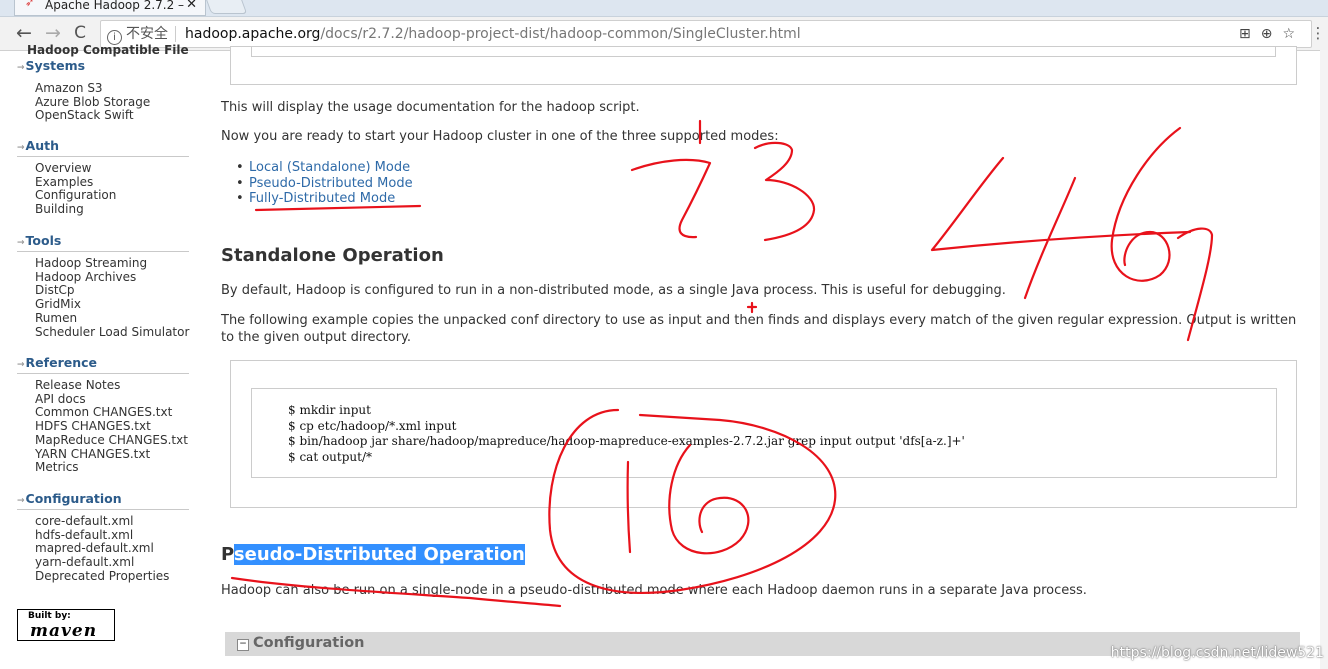 The image size is (1328, 669). I want to click on address-actions: ⊞⊕☆, so click(1272, 34).